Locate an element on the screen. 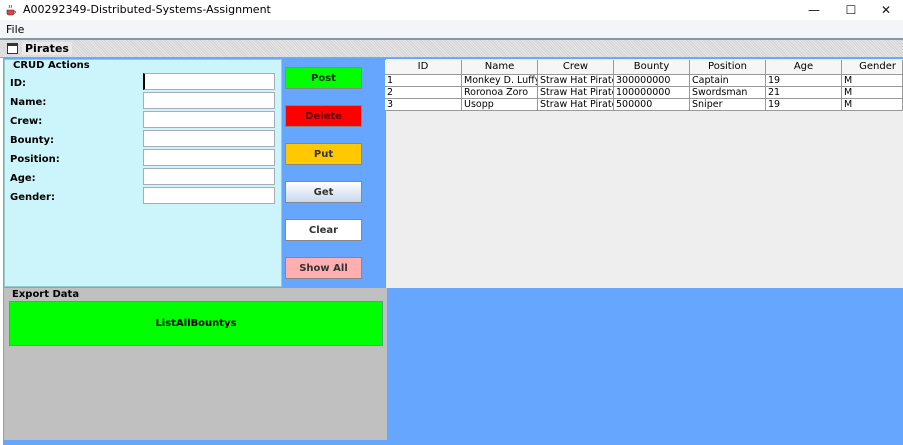  close-icon: ✕ is located at coordinates (886, 10).